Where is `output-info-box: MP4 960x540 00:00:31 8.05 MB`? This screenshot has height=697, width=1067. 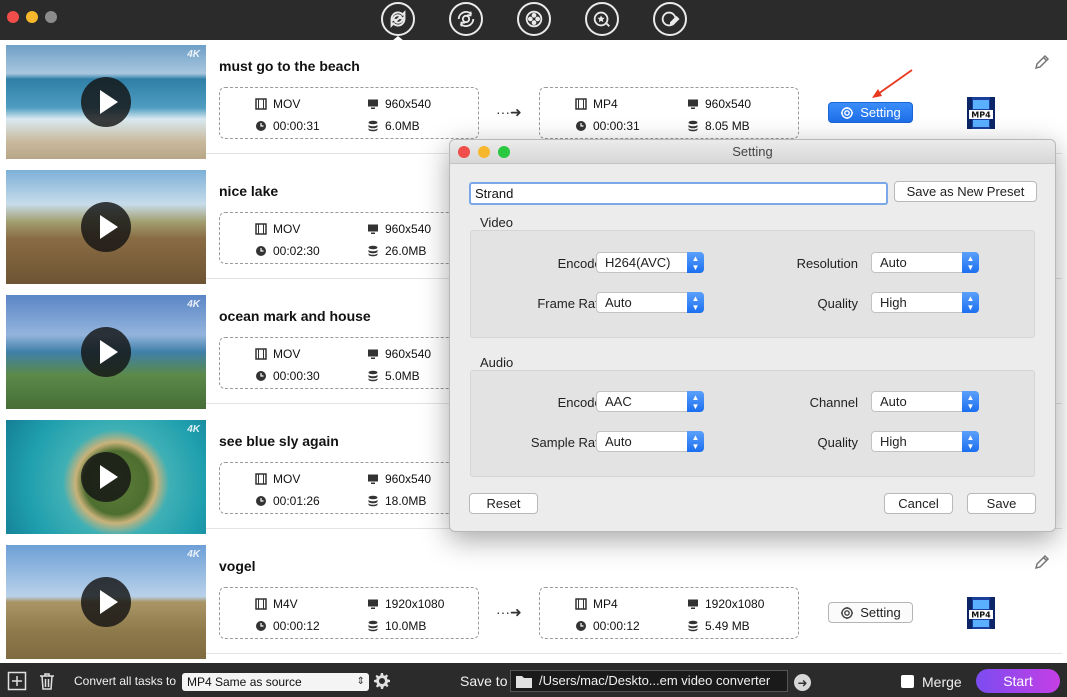 output-info-box: MP4 960x540 00:00:31 8.05 MB is located at coordinates (669, 113).